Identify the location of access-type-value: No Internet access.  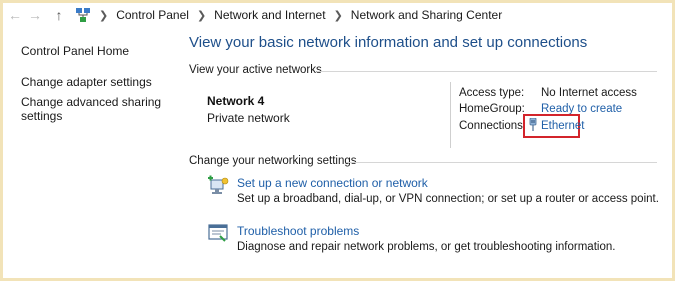
(589, 93).